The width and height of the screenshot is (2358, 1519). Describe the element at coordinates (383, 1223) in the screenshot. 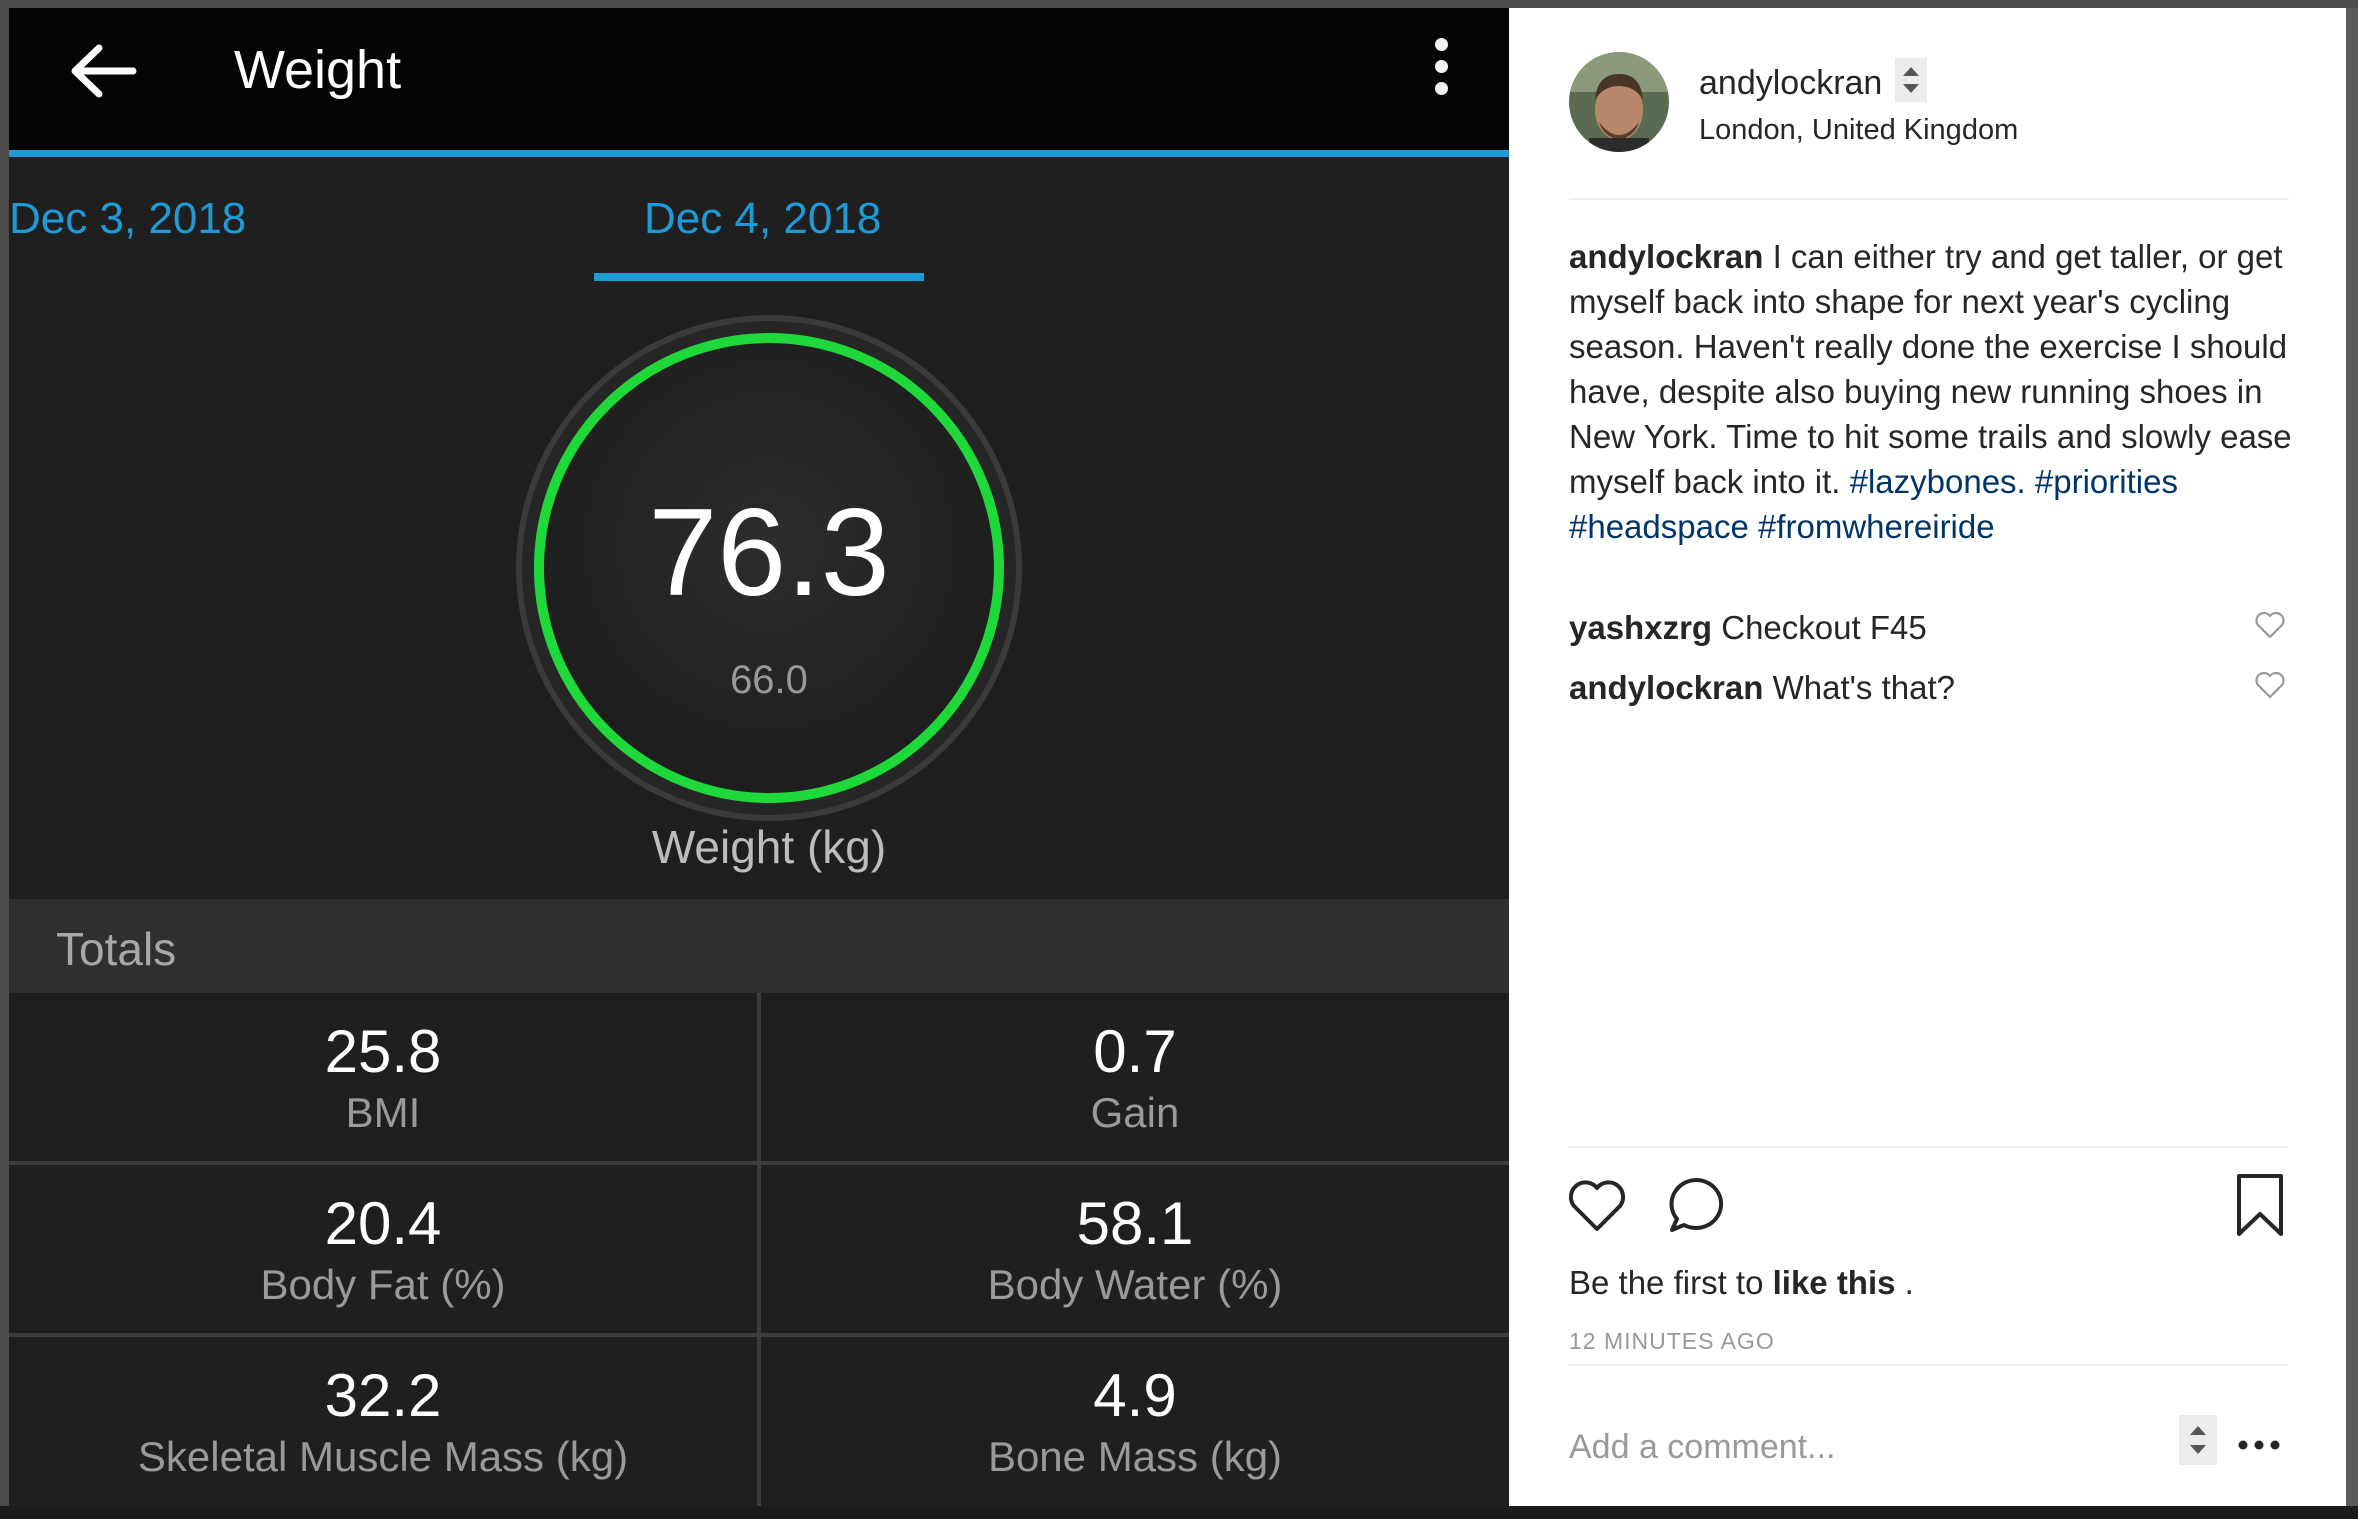

I see `metric-value: 20.4` at that location.